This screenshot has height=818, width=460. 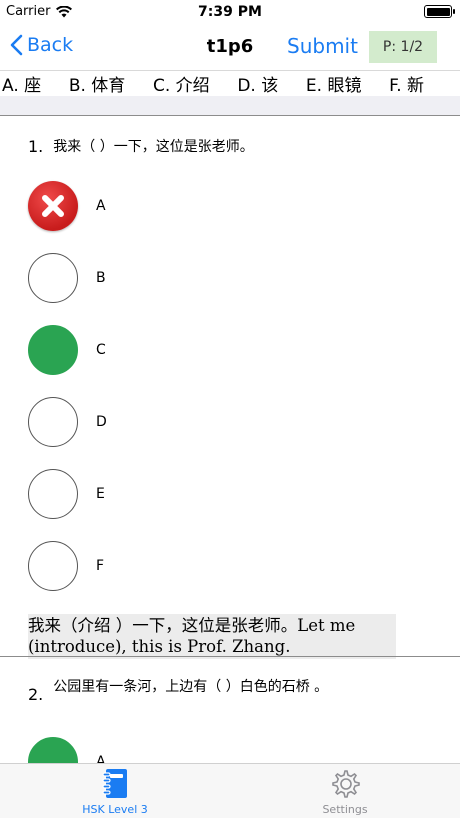 What do you see at coordinates (345, 809) in the screenshot?
I see `tab-label: Settings` at bounding box center [345, 809].